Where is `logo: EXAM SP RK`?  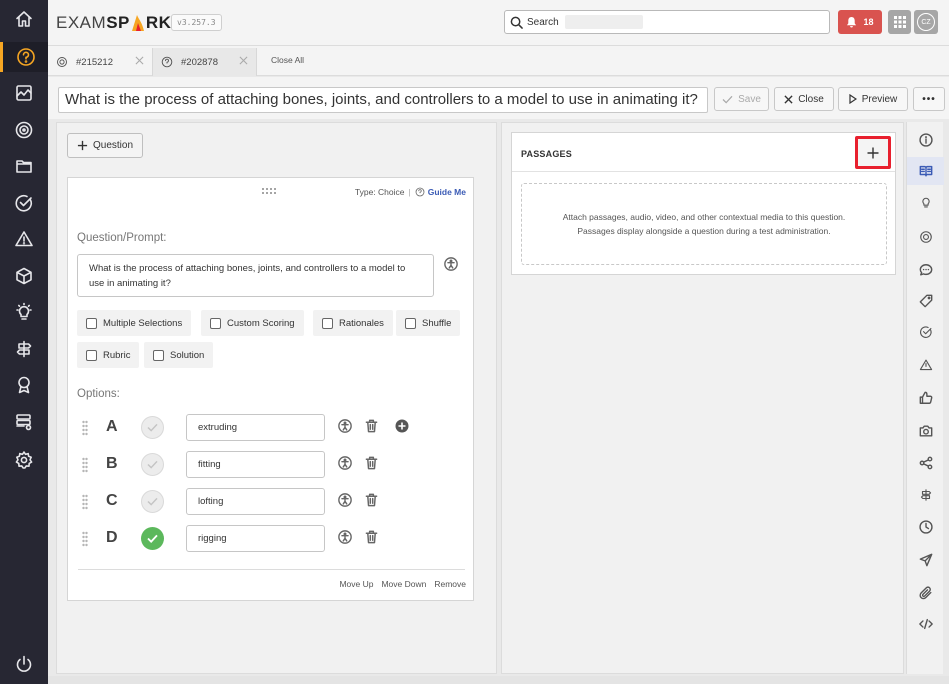
logo: EXAM SP RK is located at coordinates (113, 23).